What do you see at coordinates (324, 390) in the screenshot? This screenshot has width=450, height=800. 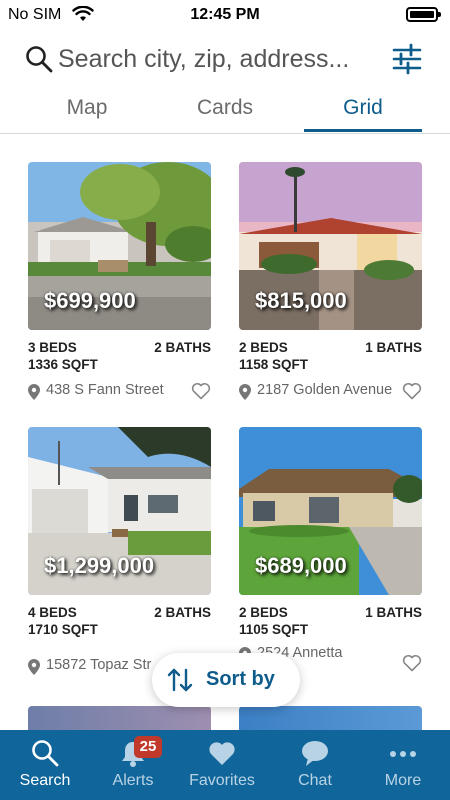 I see `listing-address: 2187 Golden Avenue` at bounding box center [324, 390].